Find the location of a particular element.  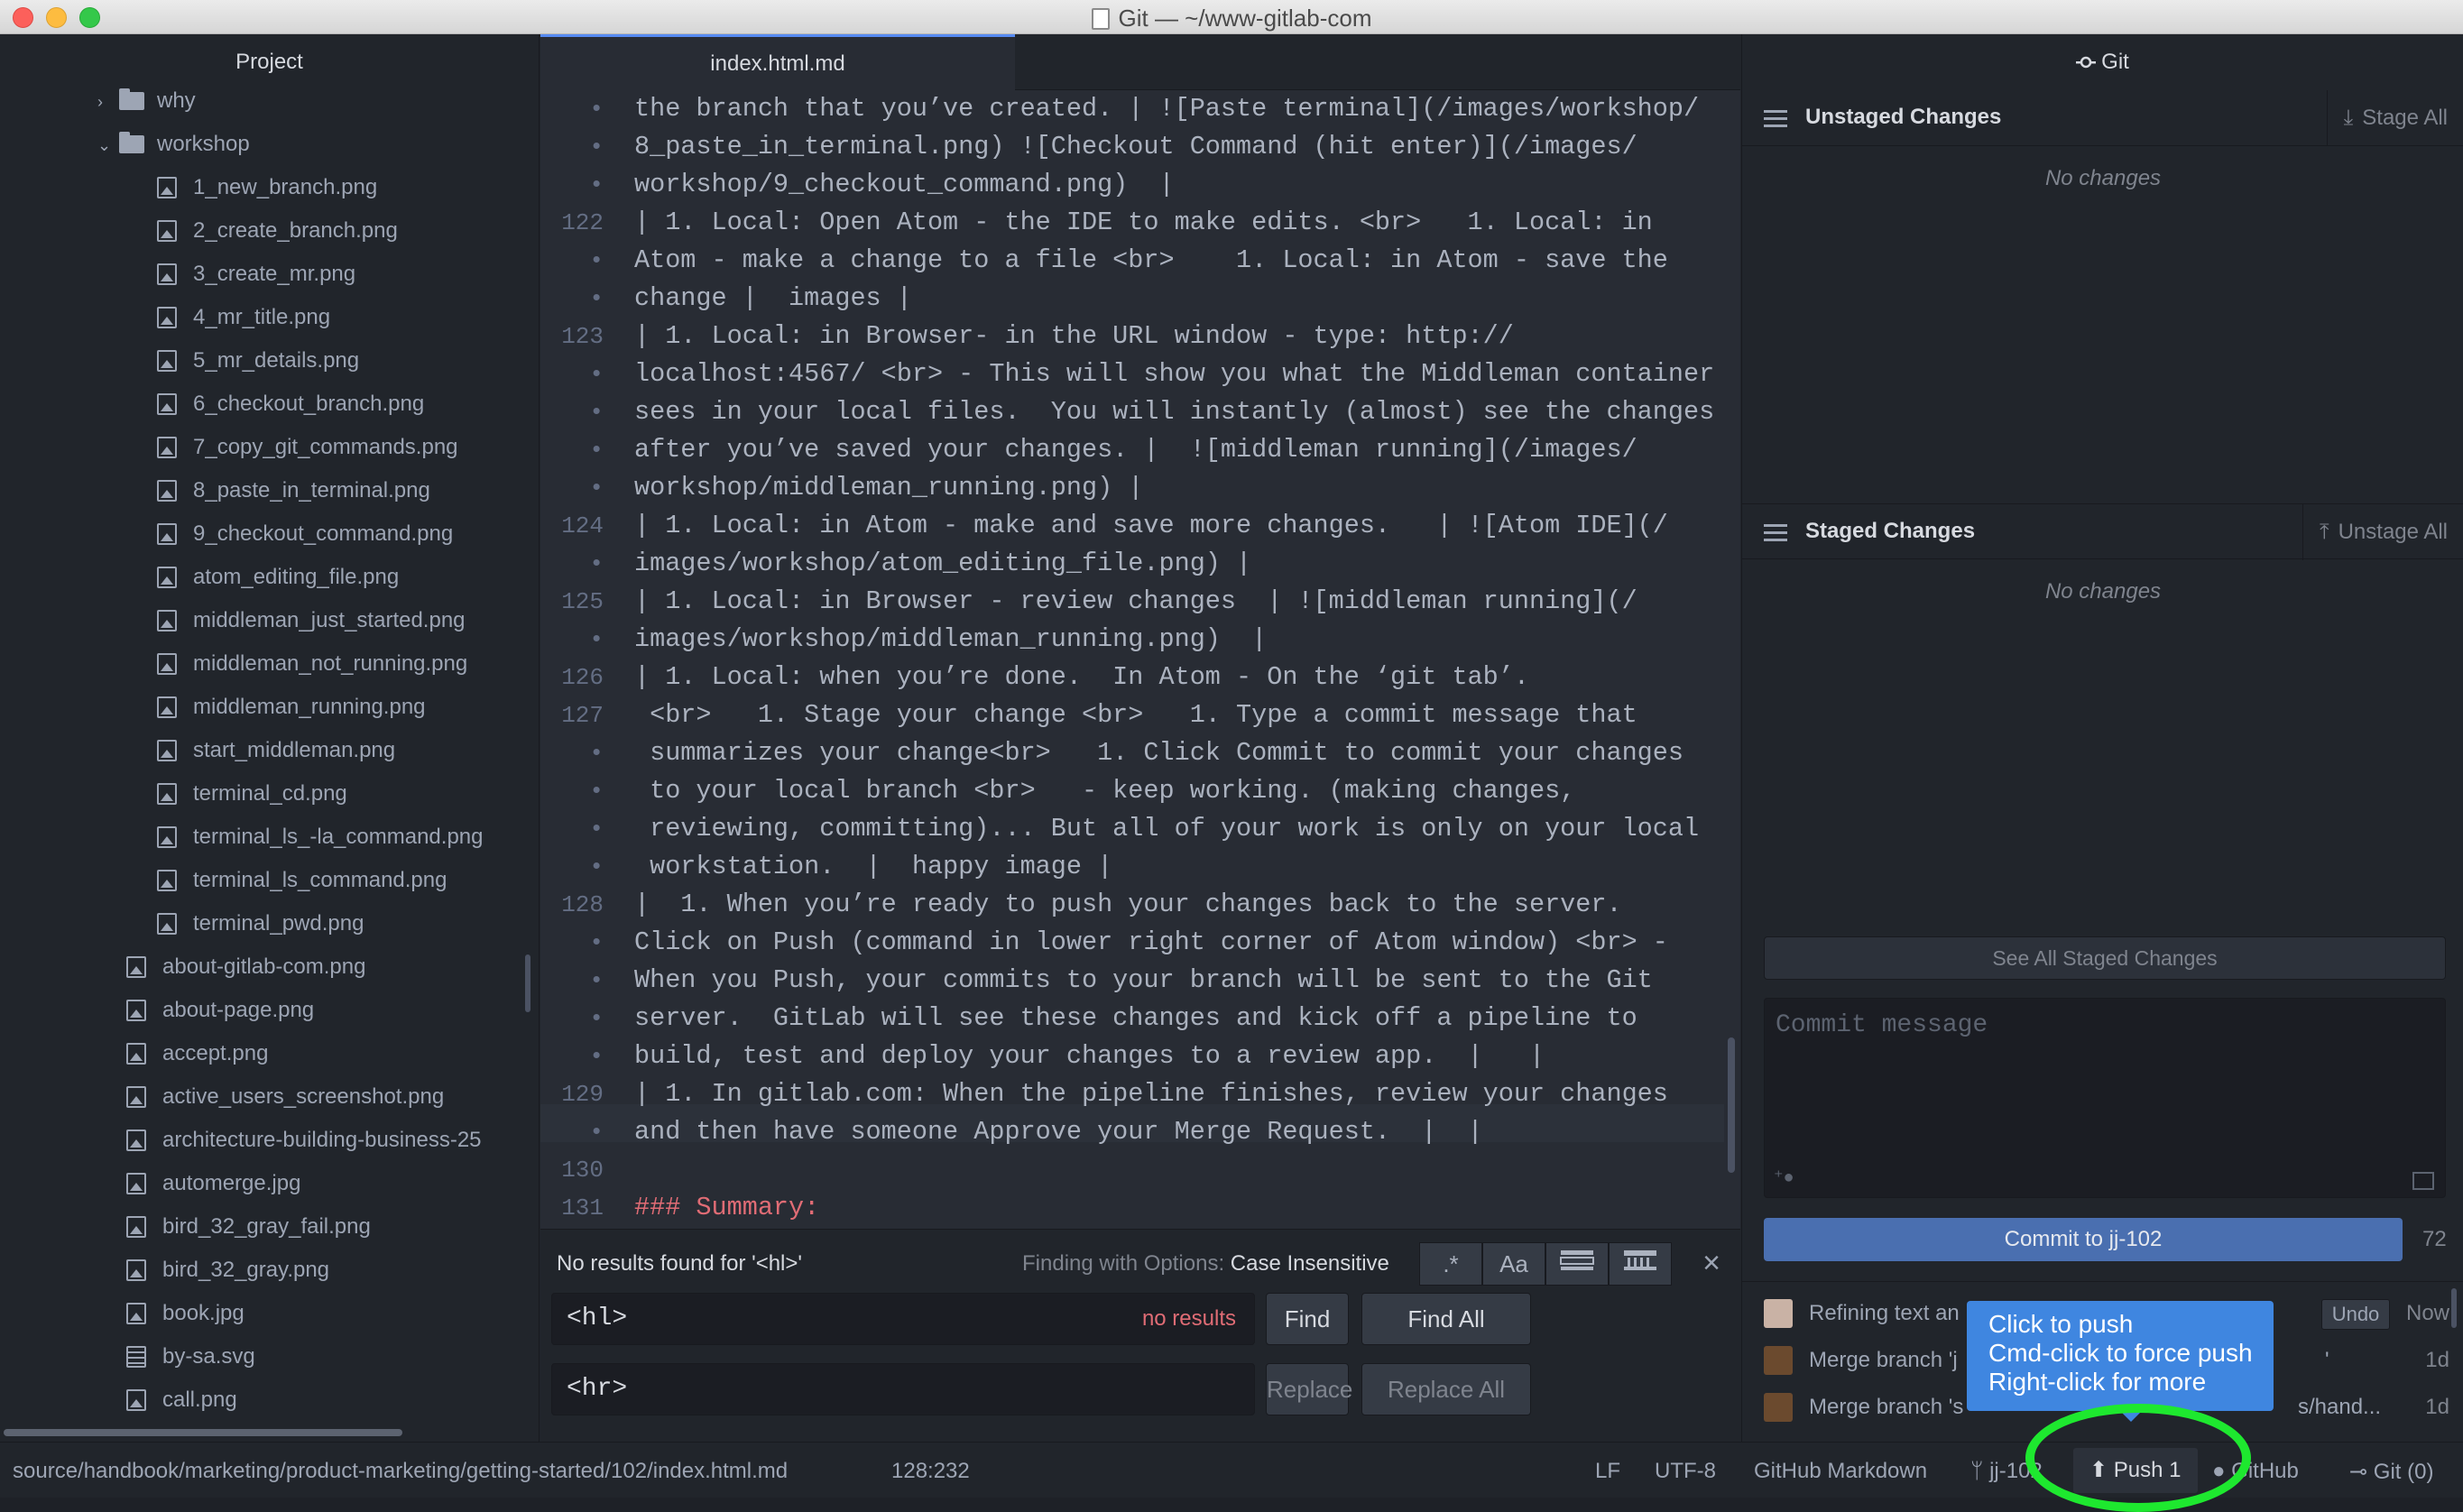

tree-item: automerge.jpg is located at coordinates (213, 1183).